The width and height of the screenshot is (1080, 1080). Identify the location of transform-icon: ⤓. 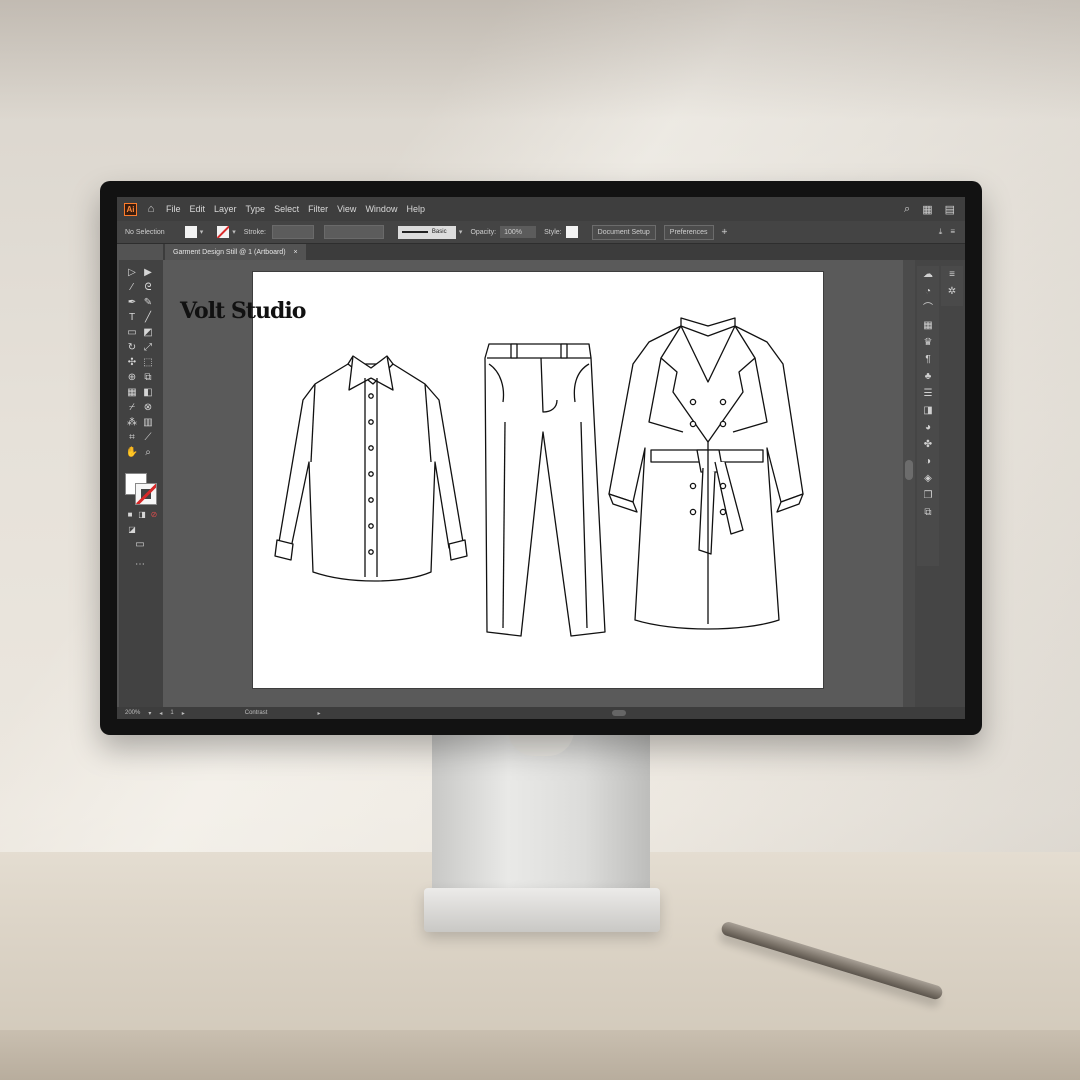
(941, 232).